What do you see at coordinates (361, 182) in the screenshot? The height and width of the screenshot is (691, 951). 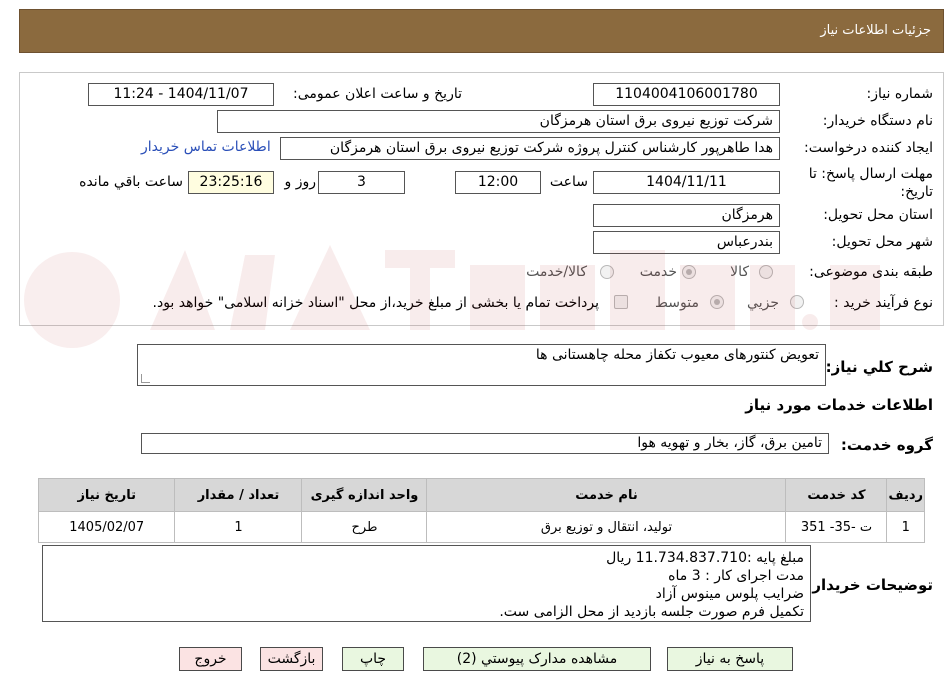 I see `days-field: 3` at bounding box center [361, 182].